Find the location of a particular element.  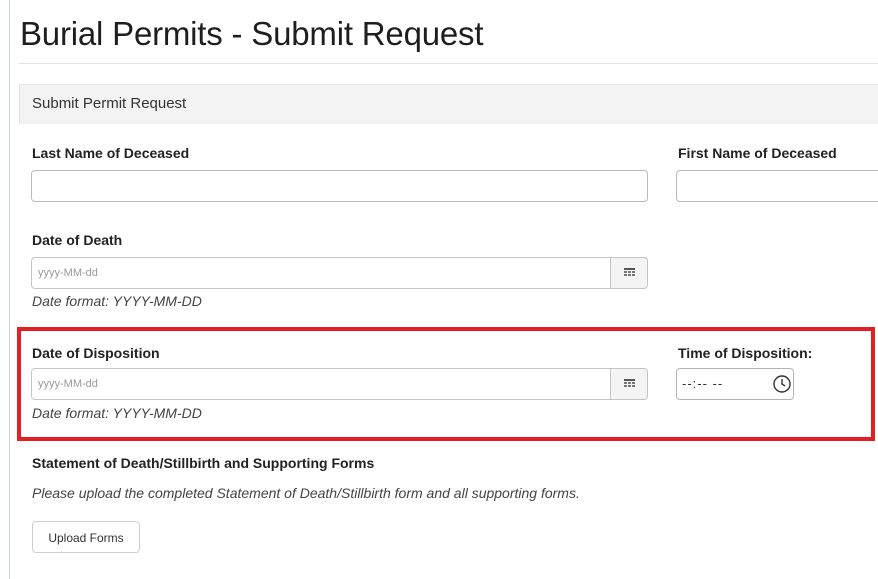

date-of-death-calendar-button is located at coordinates (629, 273).